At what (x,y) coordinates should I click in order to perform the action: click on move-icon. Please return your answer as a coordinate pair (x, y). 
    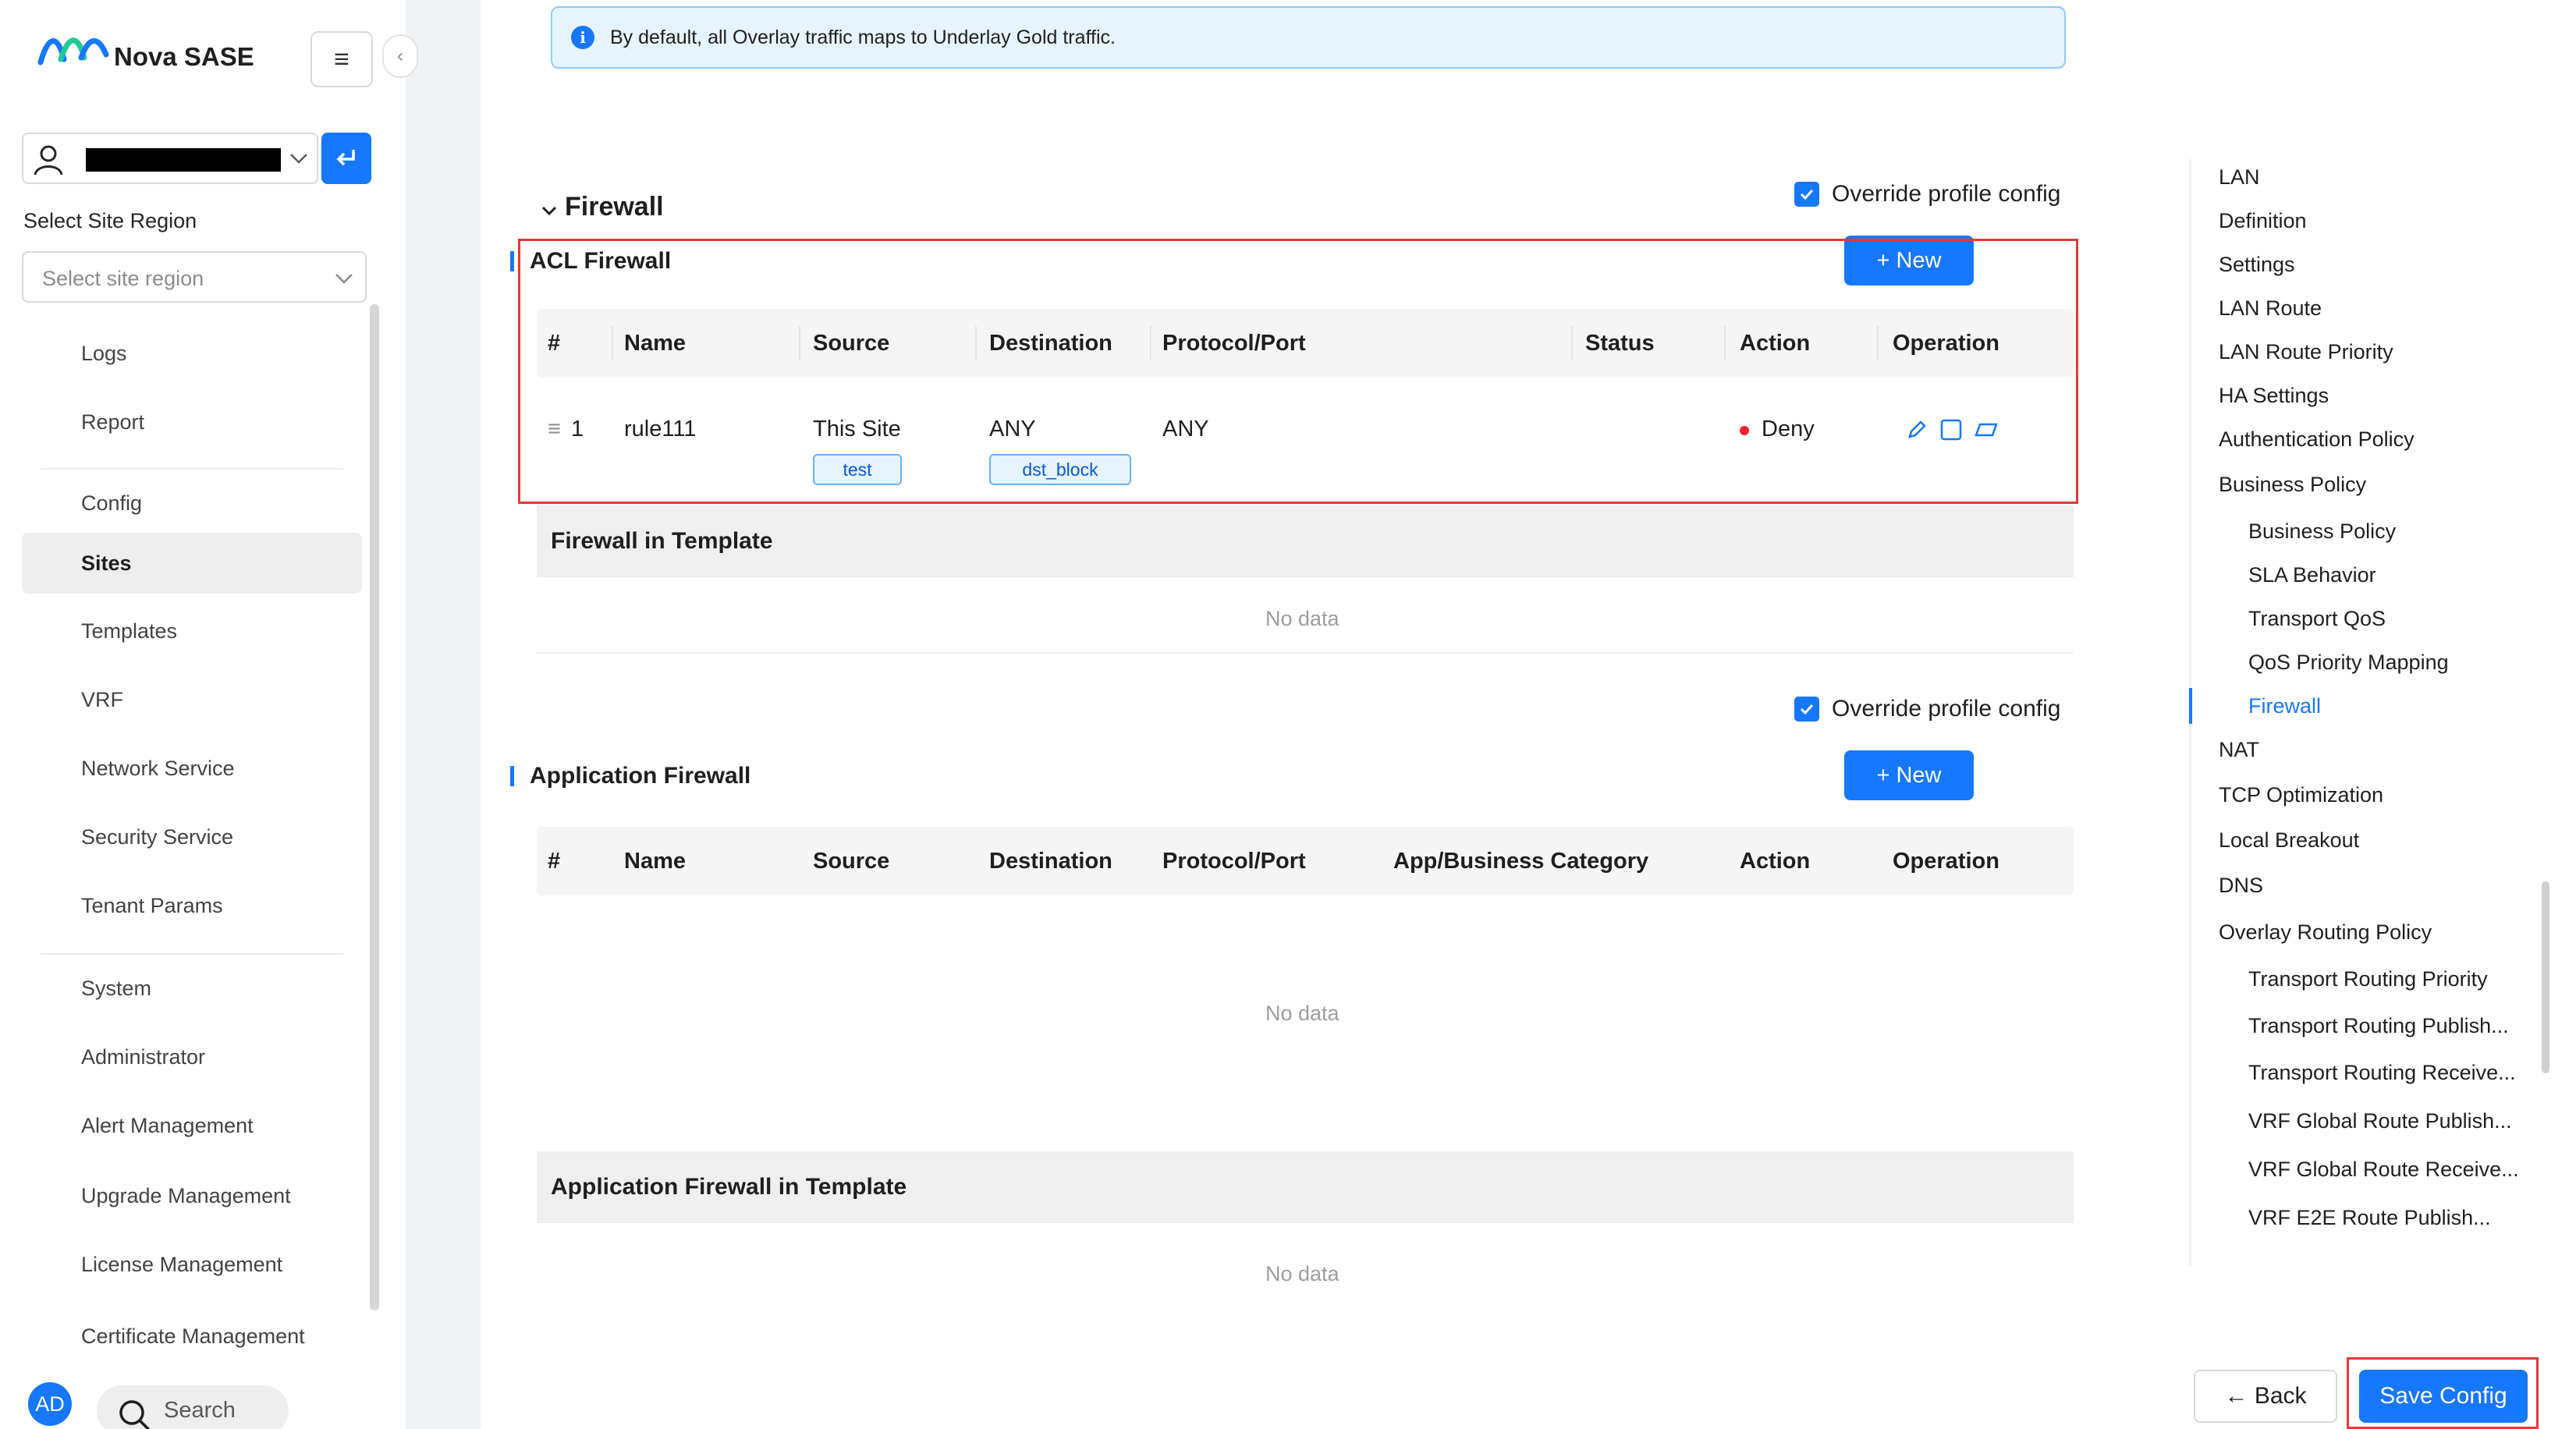
    Looking at the image, I should click on (1986, 429).